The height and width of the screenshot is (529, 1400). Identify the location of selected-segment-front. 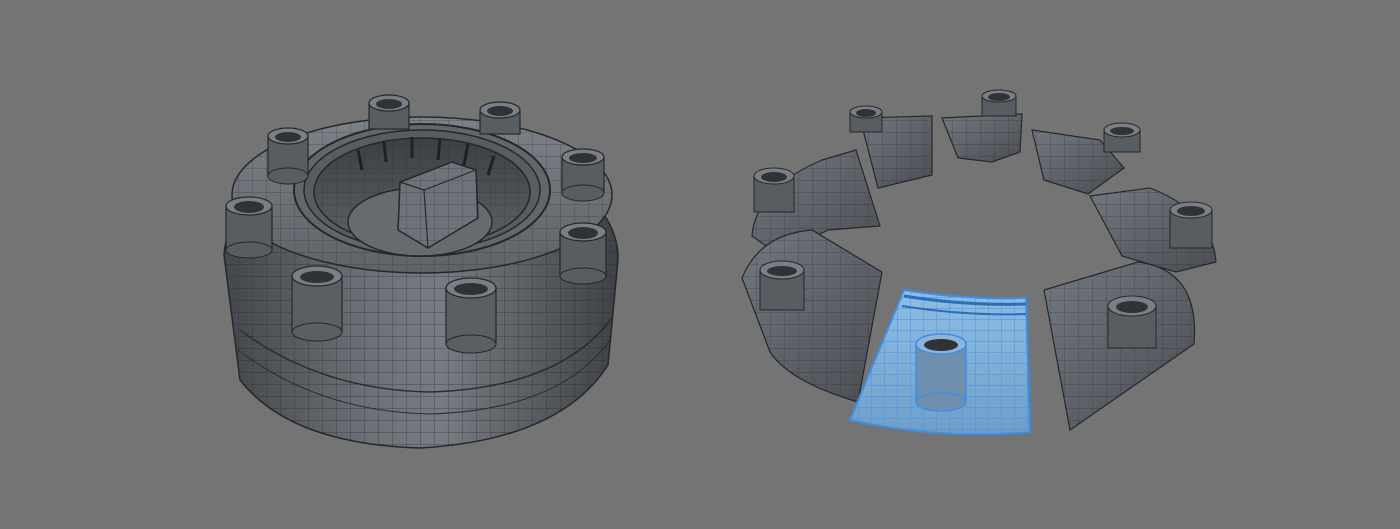
(940, 362).